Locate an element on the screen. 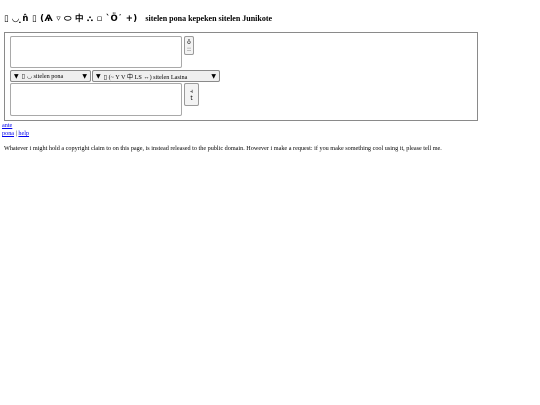  help-link: help is located at coordinates (23, 133).